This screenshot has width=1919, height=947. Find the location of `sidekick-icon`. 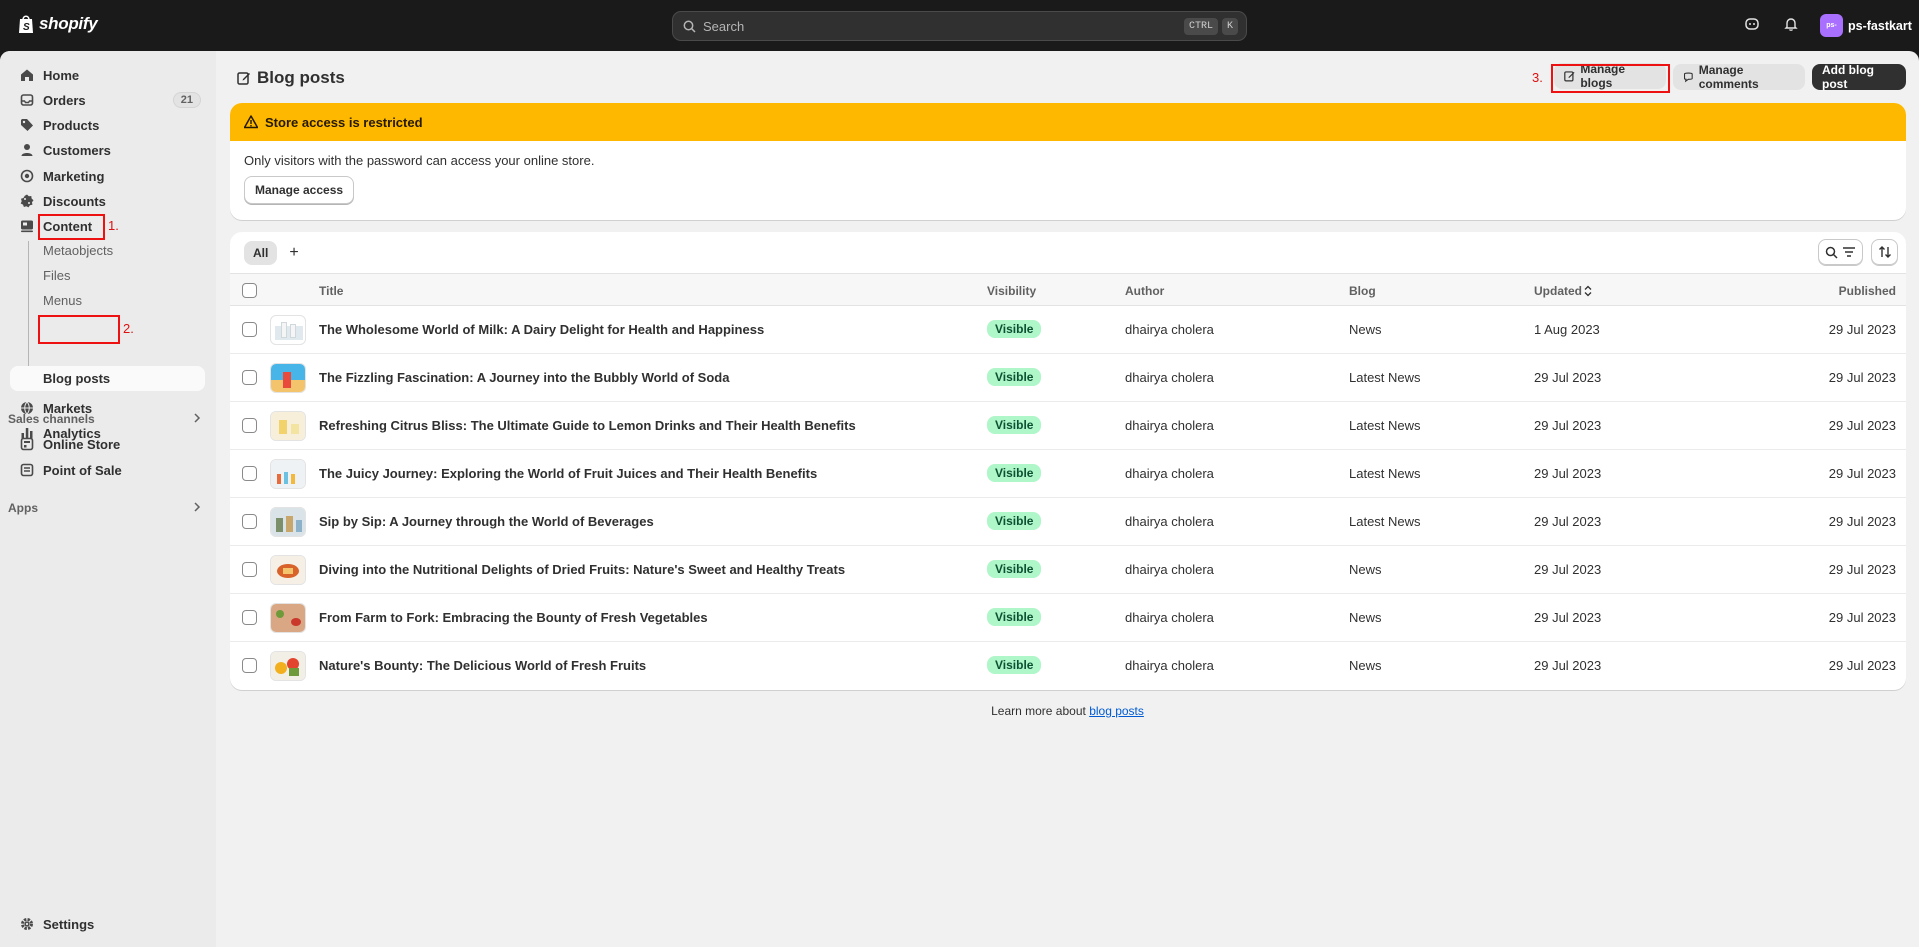

sidekick-icon is located at coordinates (1752, 25).